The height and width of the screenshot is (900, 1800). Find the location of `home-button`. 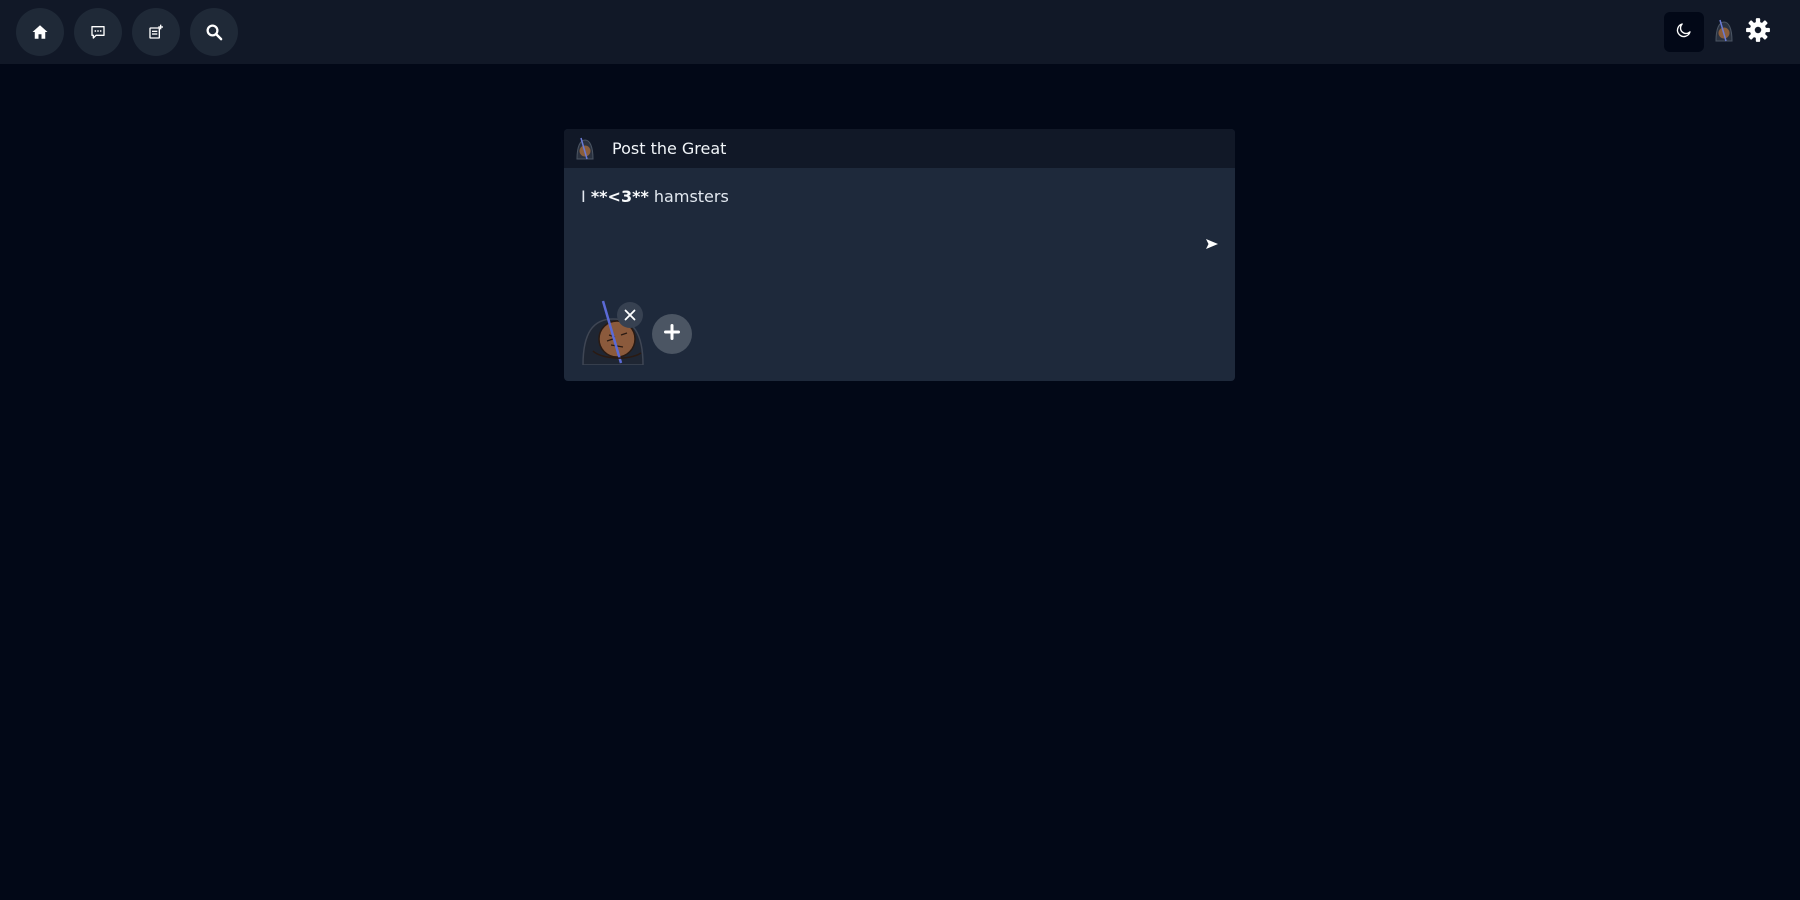

home-button is located at coordinates (40, 32).